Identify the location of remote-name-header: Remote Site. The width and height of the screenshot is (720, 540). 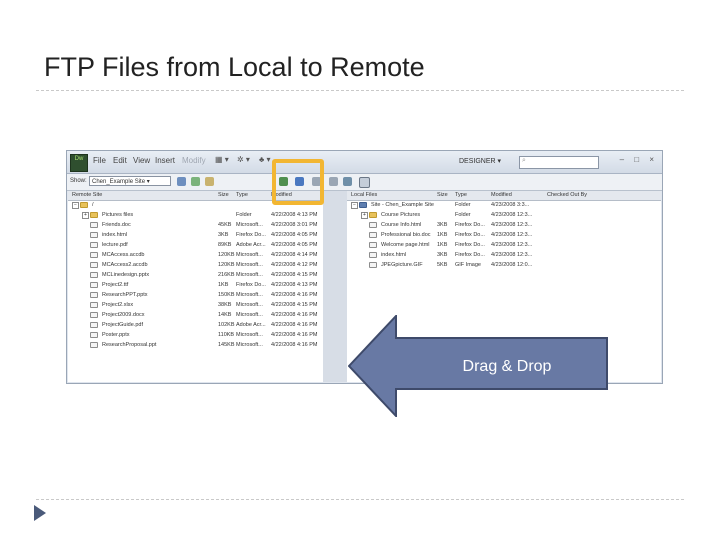
(87, 195).